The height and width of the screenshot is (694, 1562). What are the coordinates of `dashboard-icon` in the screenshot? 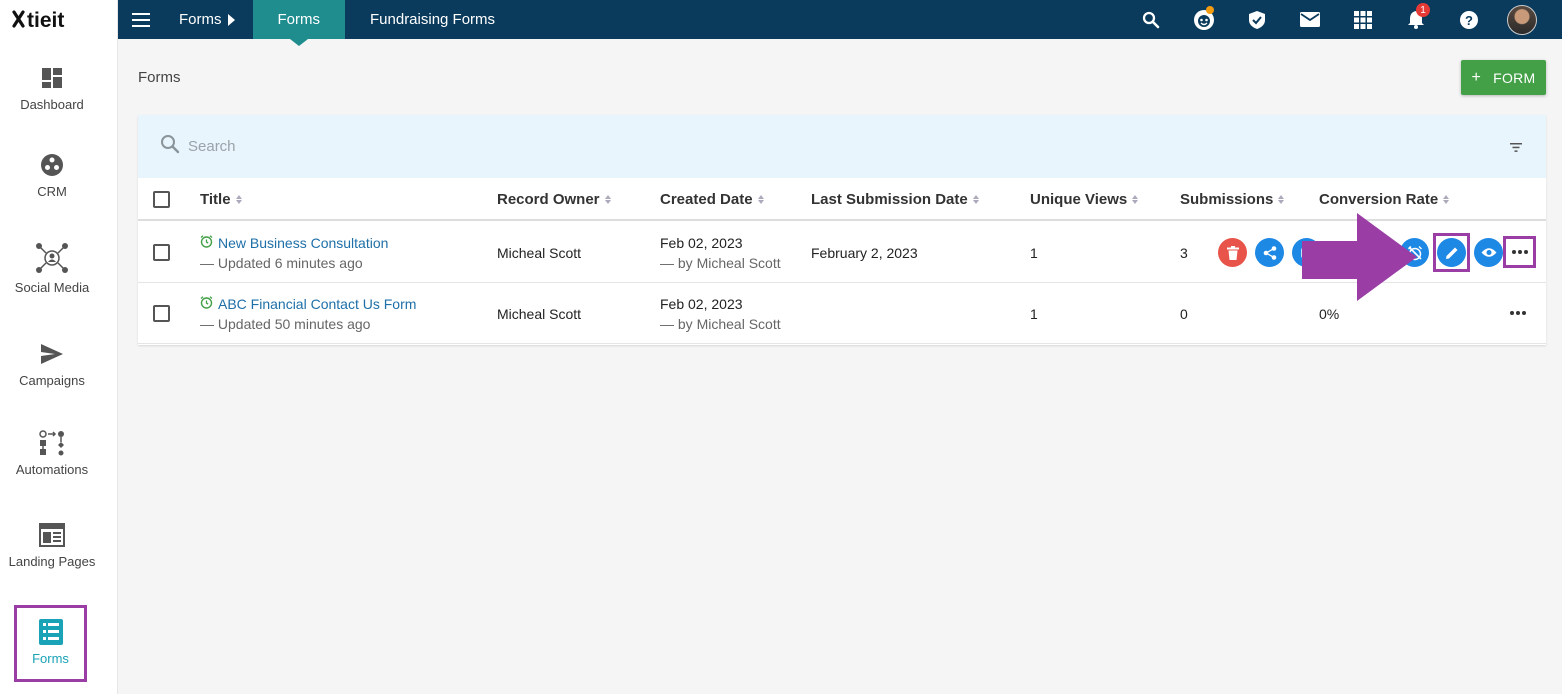 It's located at (52, 78).